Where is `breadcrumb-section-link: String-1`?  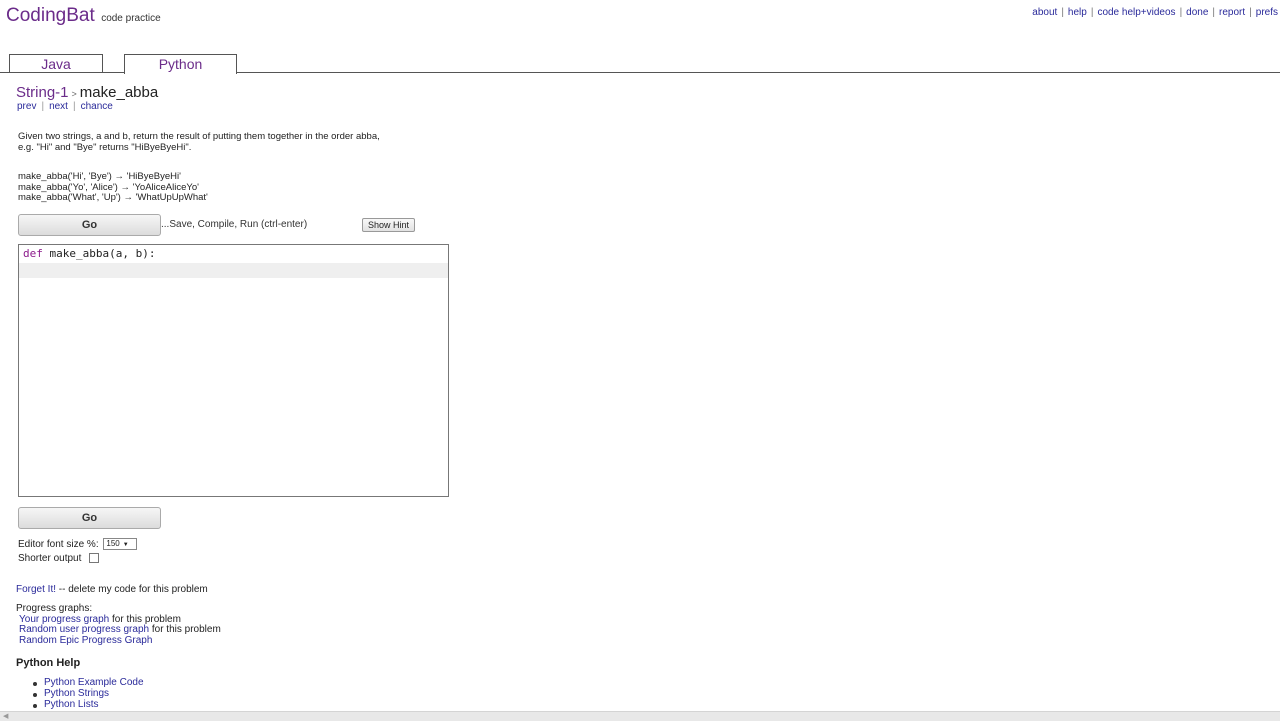
breadcrumb-section-link: String-1 is located at coordinates (42, 92).